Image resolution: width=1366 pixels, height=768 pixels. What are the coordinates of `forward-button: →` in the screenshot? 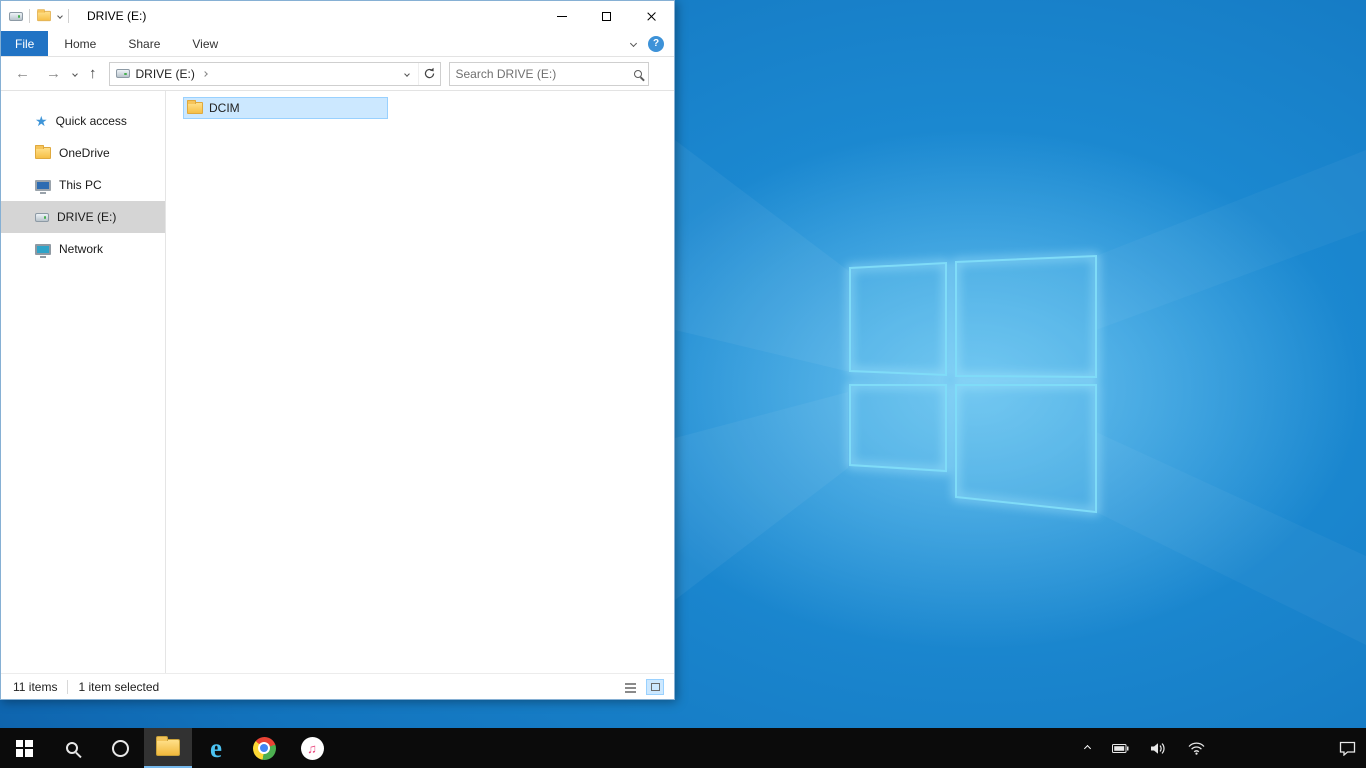 It's located at (53, 73).